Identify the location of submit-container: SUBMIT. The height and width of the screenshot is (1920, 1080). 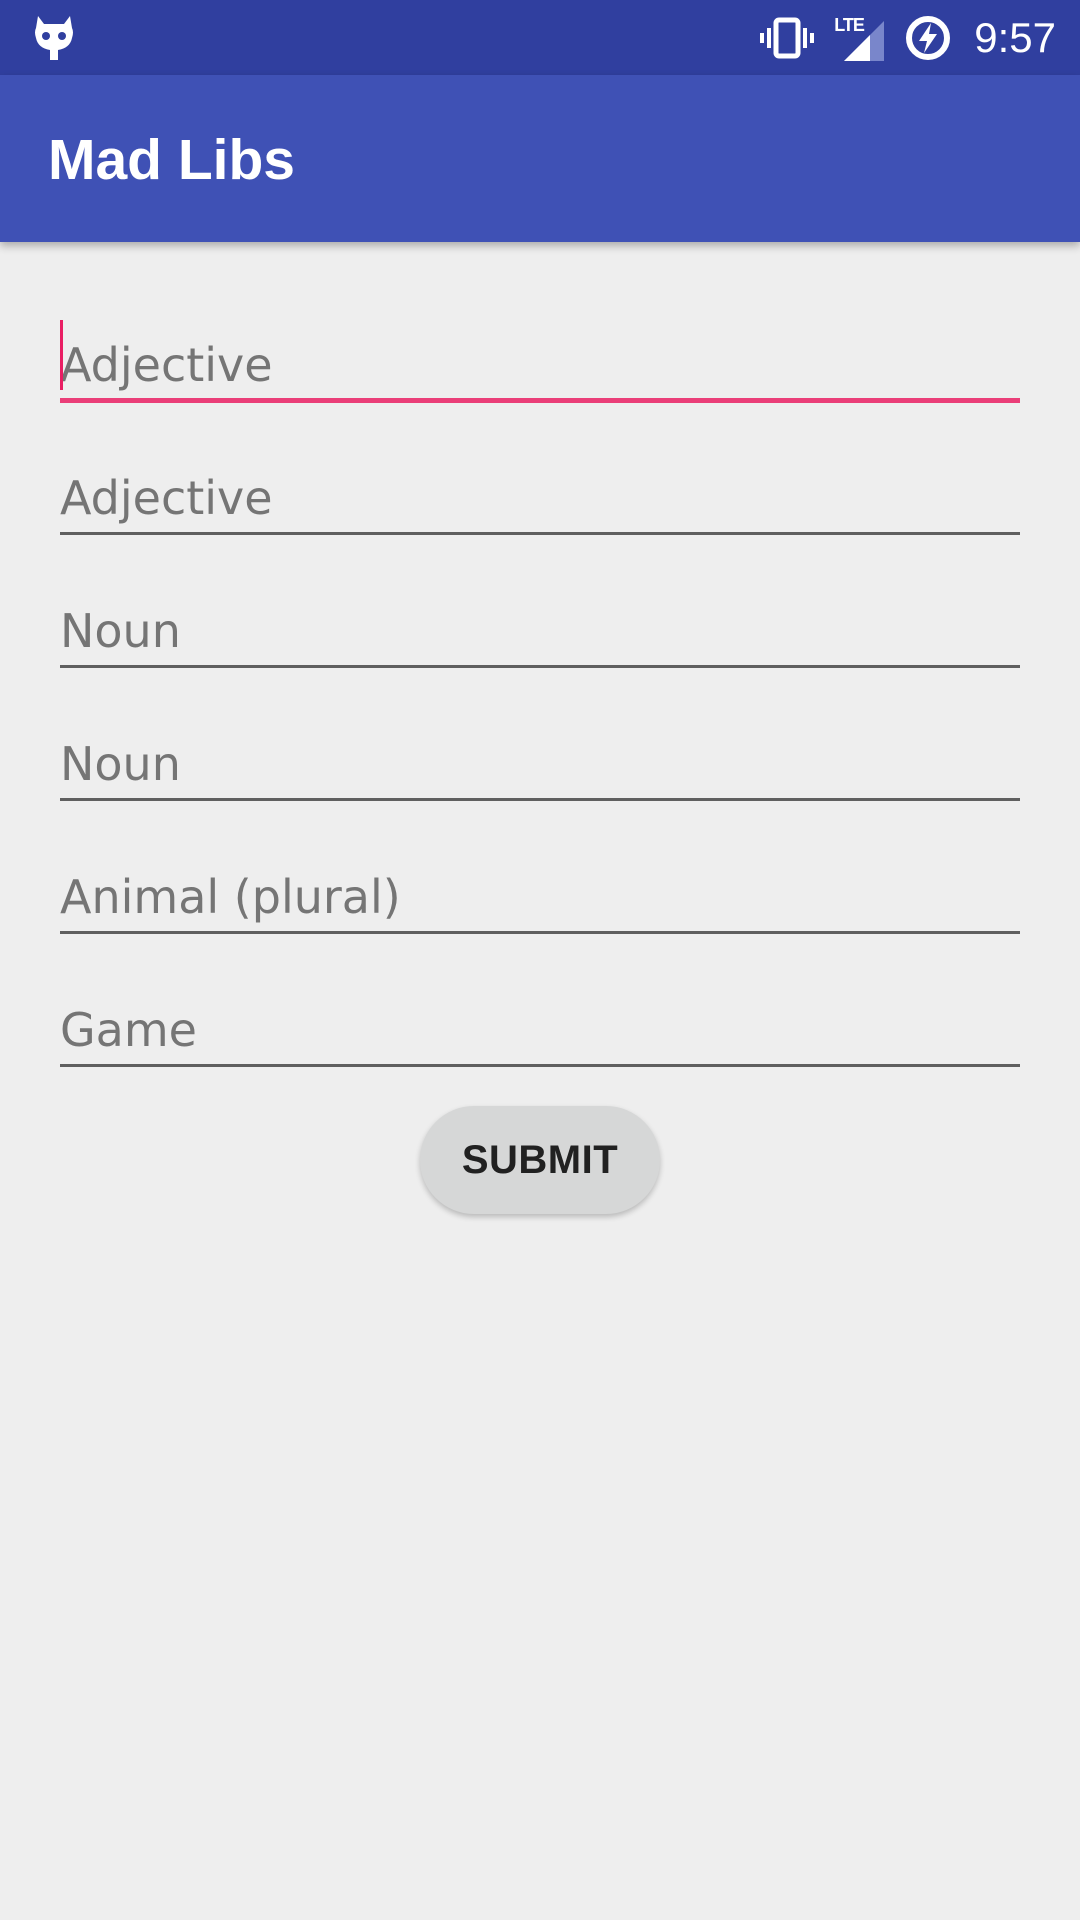
(540, 1160).